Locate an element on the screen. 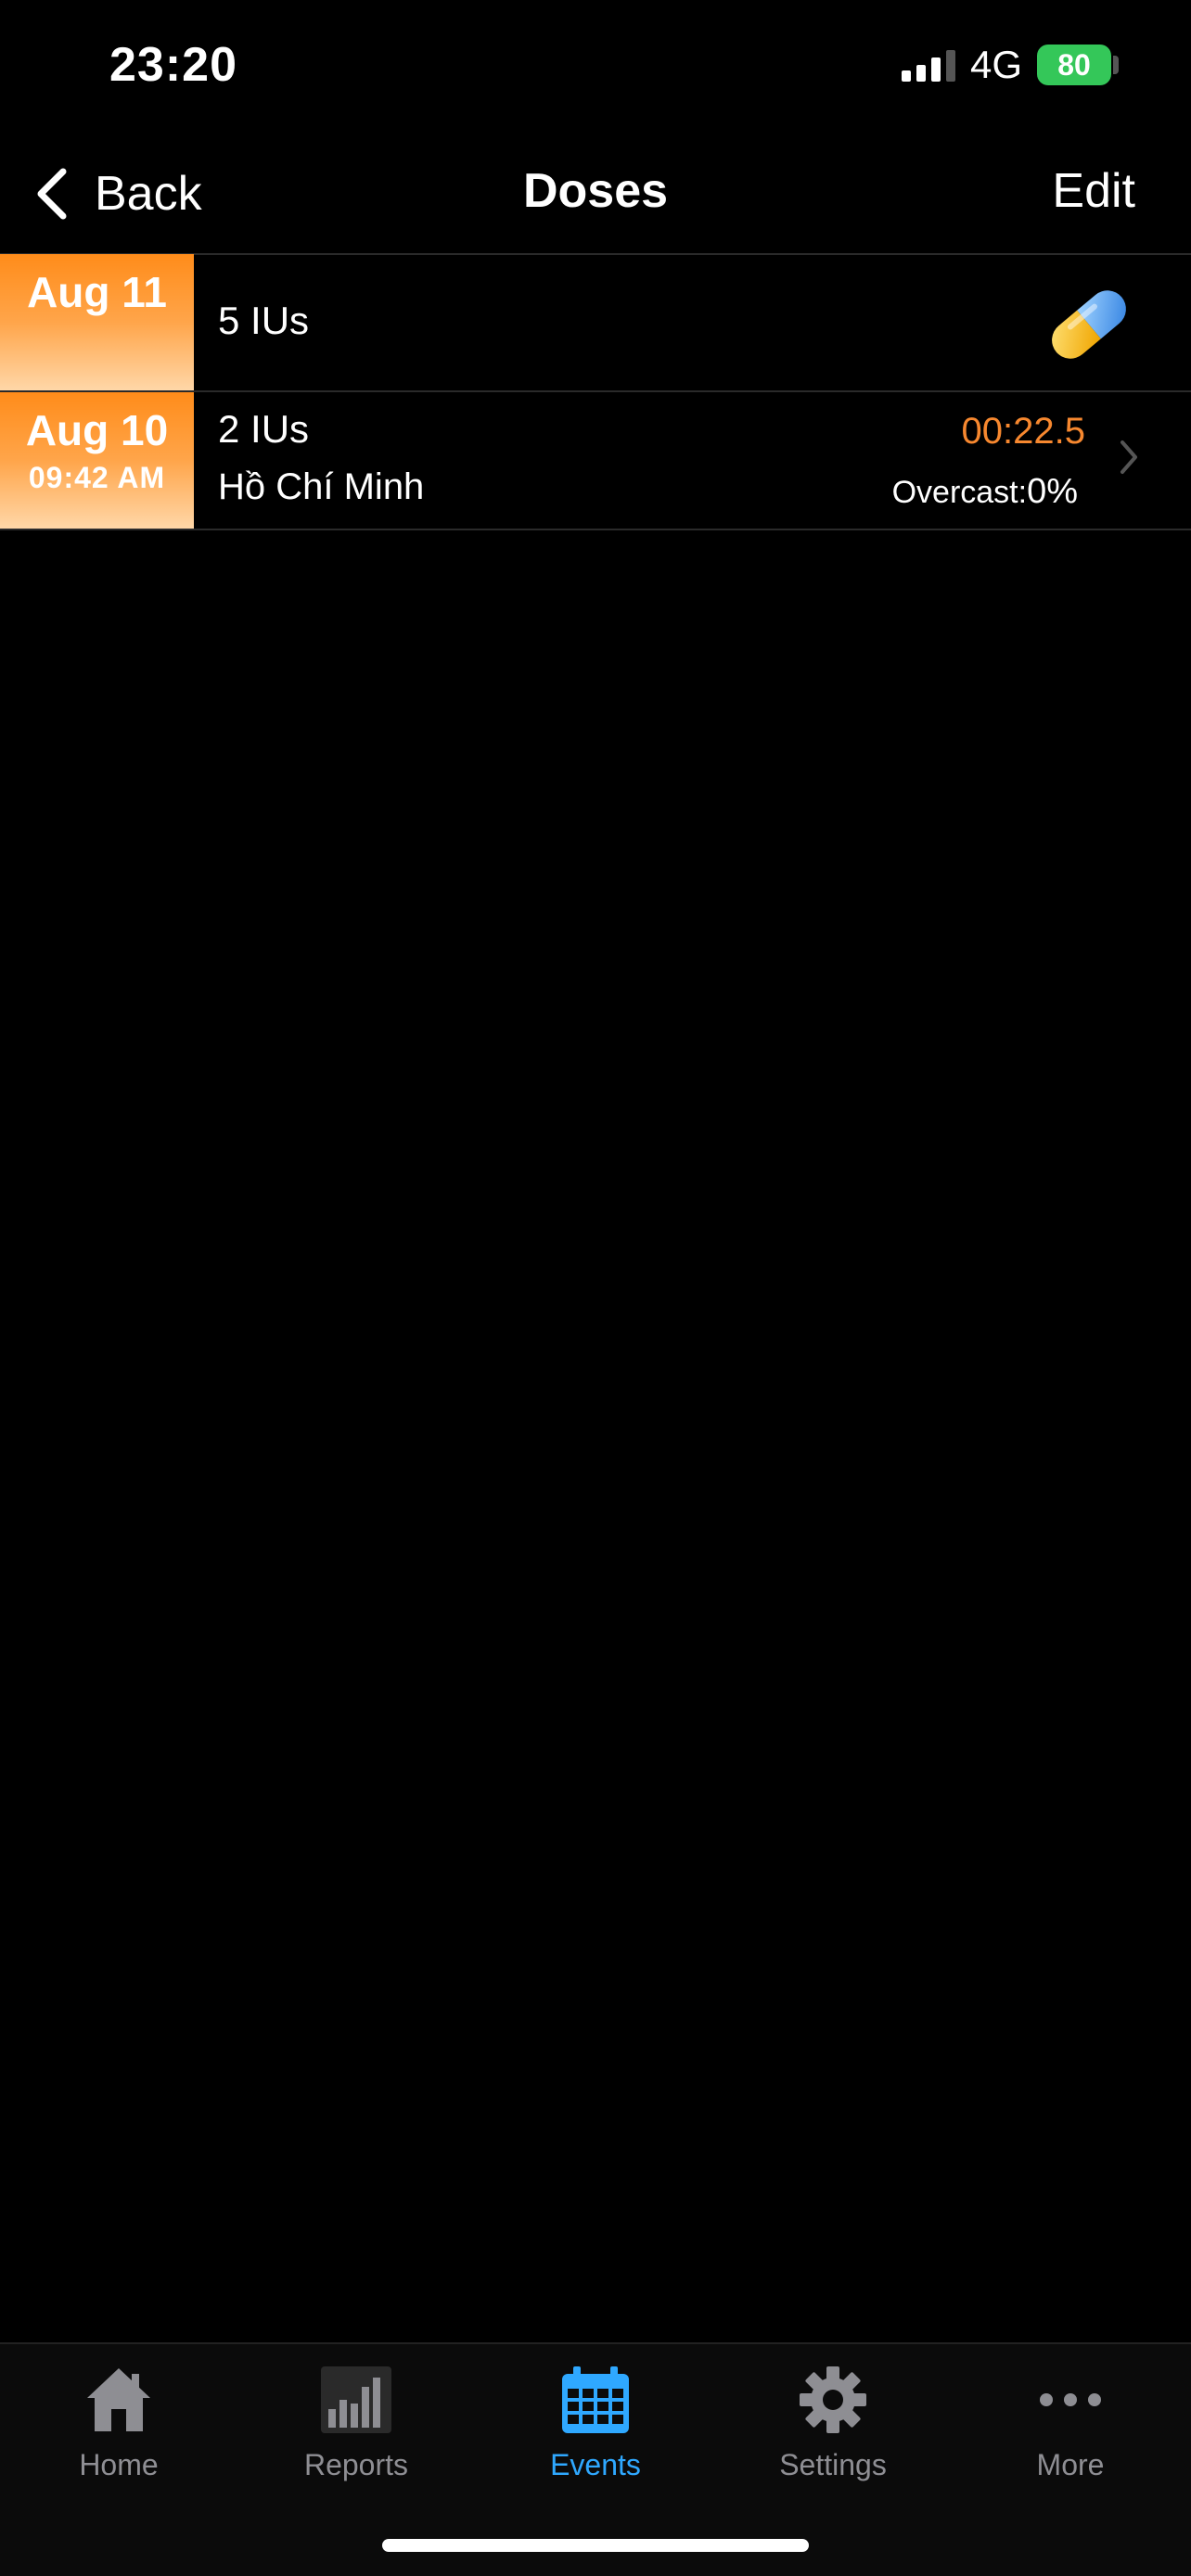  weather-condition: Overcast: is located at coordinates (959, 492).